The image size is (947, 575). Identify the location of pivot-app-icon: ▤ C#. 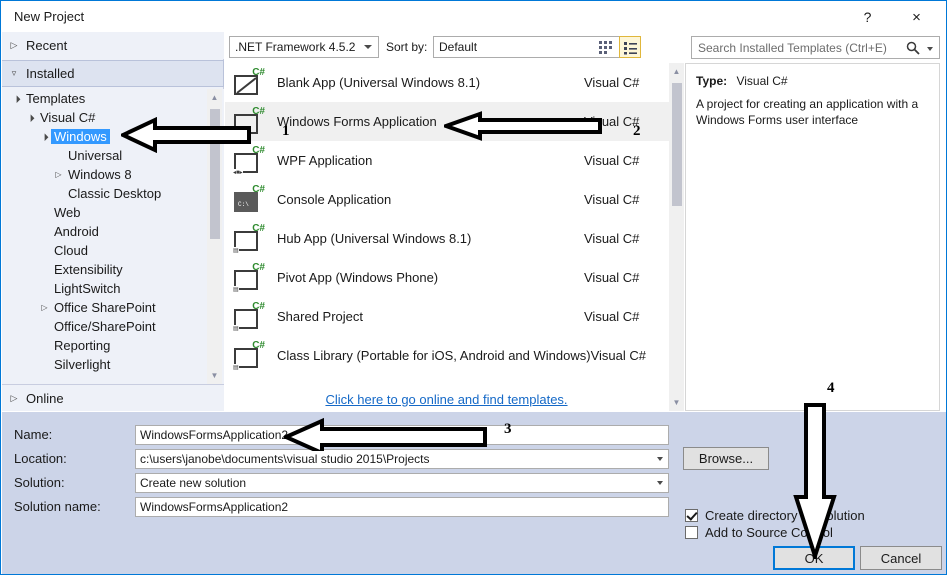
(249, 277).